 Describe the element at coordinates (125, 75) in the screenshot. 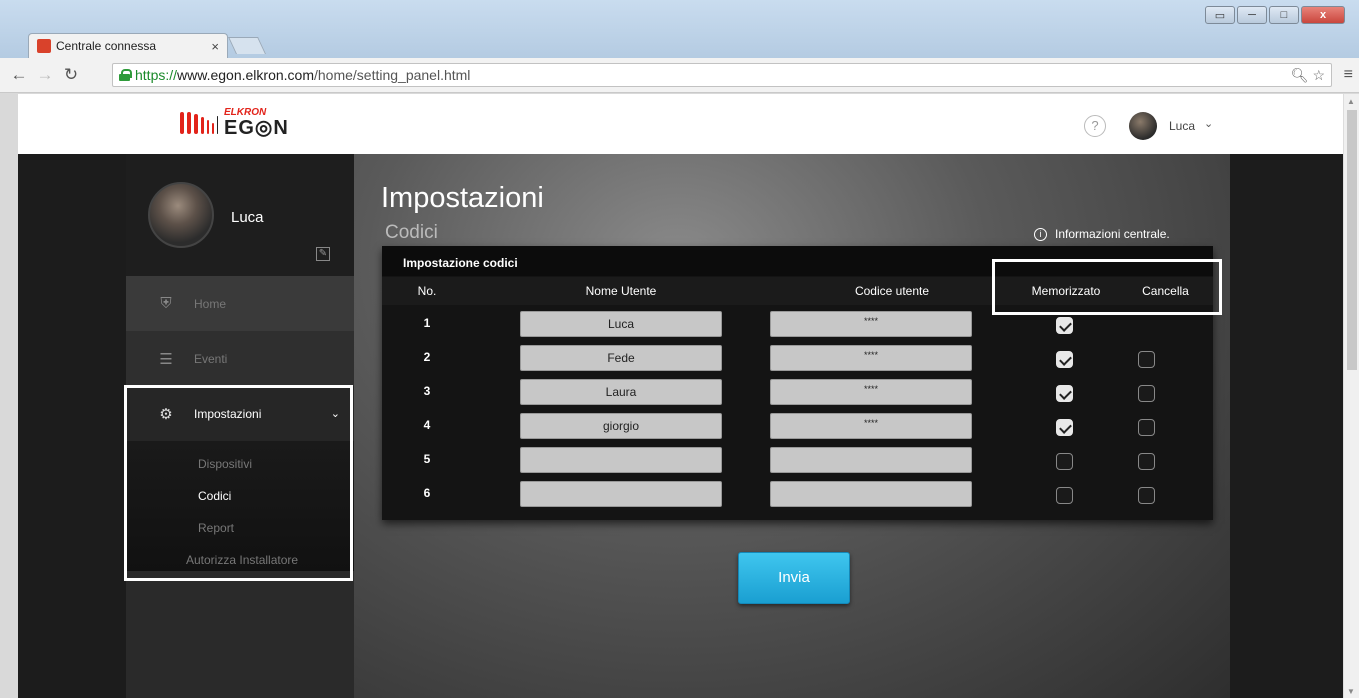

I see `lock-icon` at that location.